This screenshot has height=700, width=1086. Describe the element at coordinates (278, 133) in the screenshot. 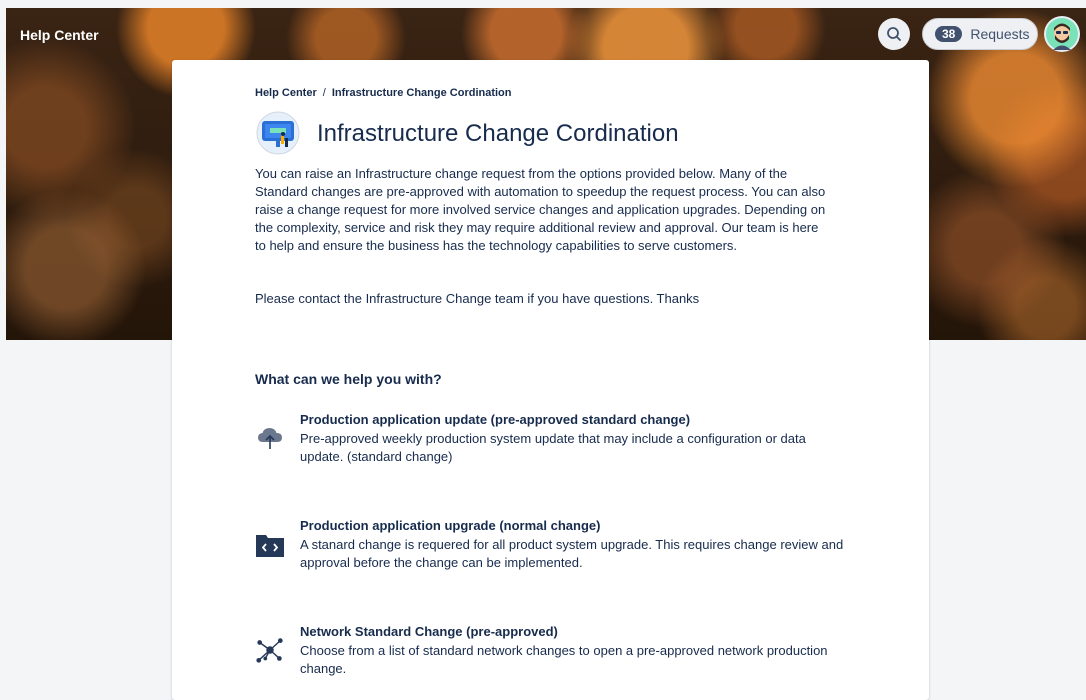

I see `portal-icon` at that location.